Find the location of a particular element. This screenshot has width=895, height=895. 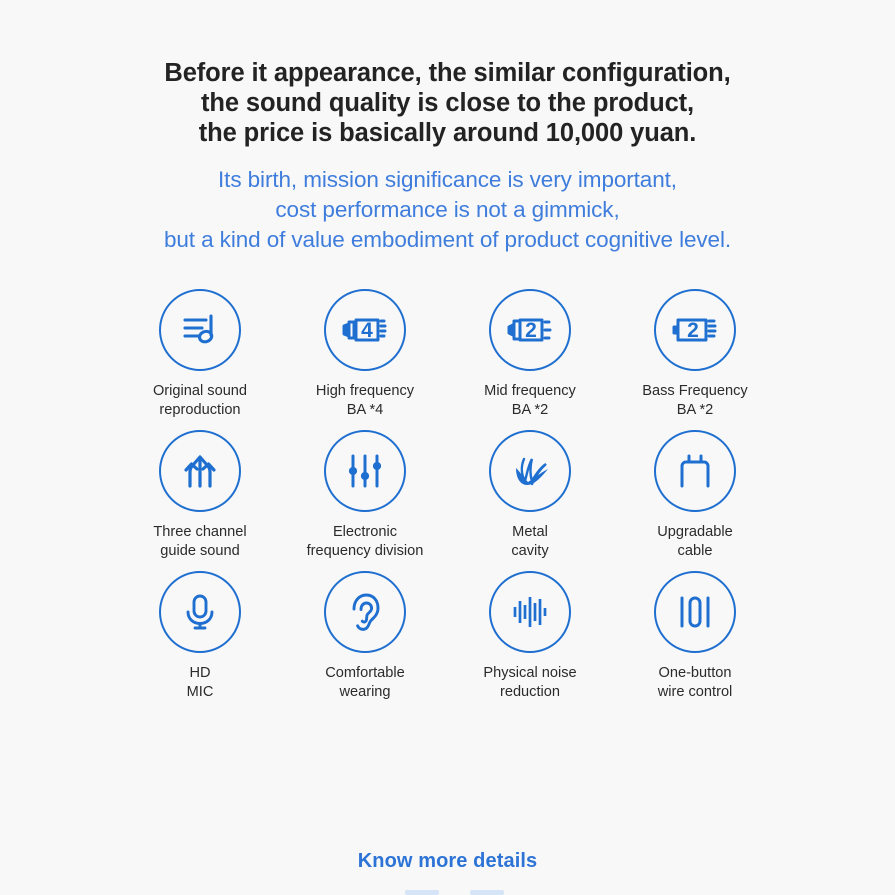

feature-label: Comfortable wearing is located at coordinates (365, 682).